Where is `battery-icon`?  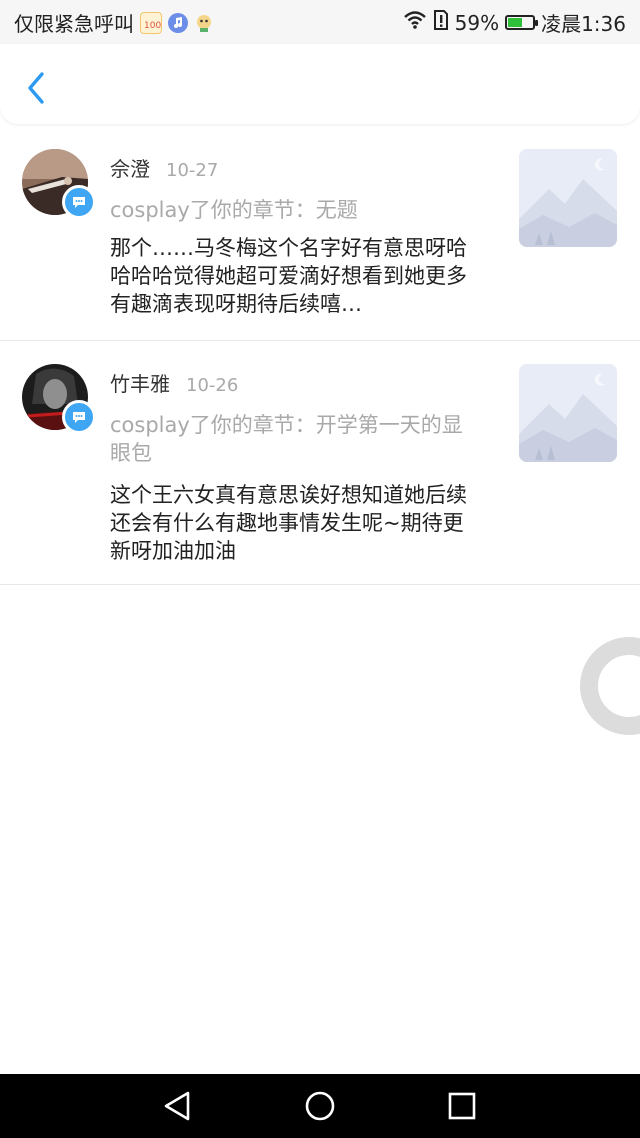
battery-icon is located at coordinates (522, 22).